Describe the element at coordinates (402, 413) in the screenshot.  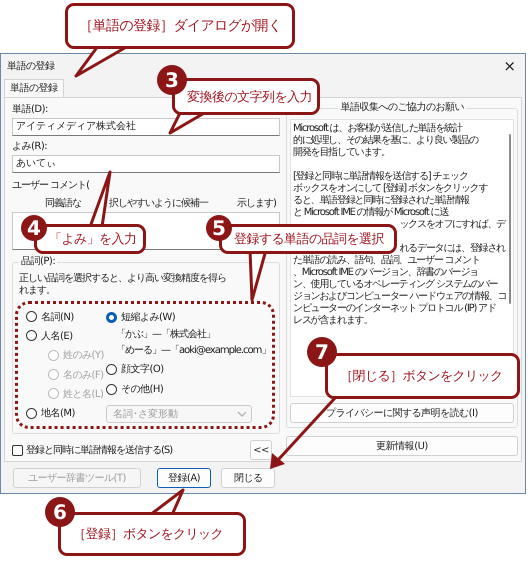
I see `privacy-button: プライバシーに関する声明を読む(I)` at that location.